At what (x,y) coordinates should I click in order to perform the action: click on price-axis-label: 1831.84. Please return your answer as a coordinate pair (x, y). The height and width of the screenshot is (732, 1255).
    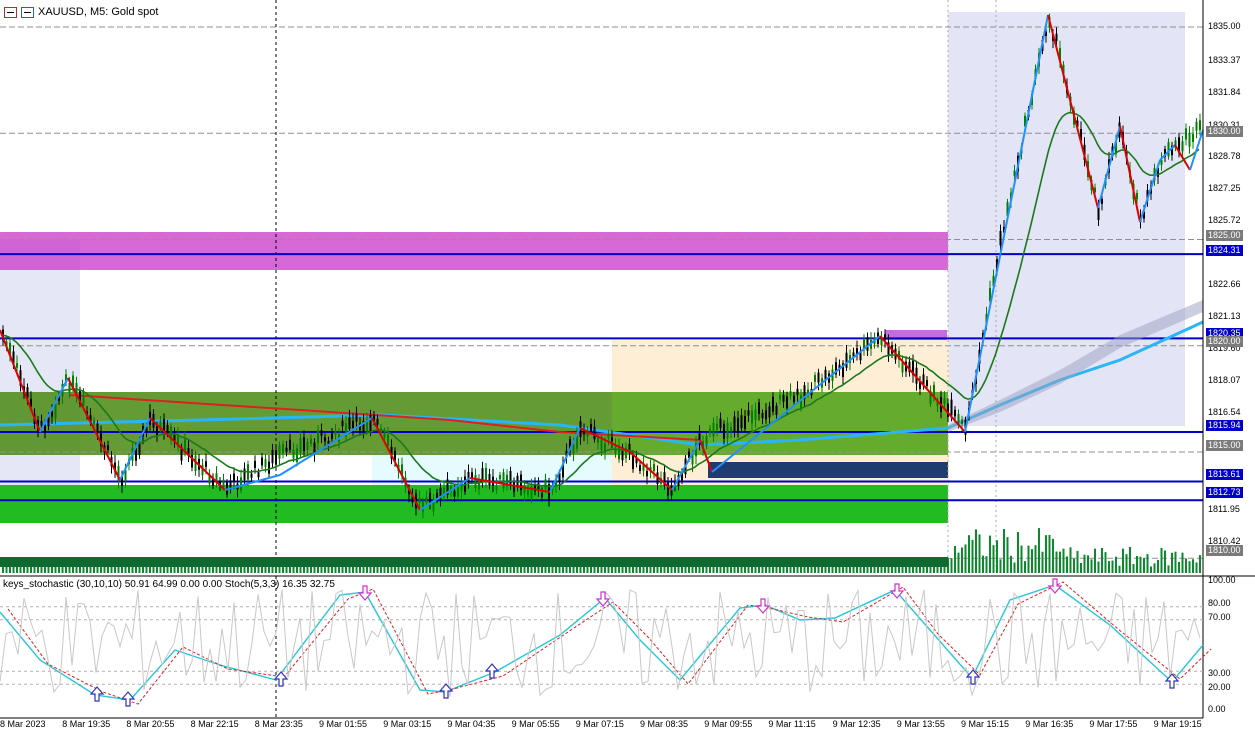
    Looking at the image, I should click on (1224, 92).